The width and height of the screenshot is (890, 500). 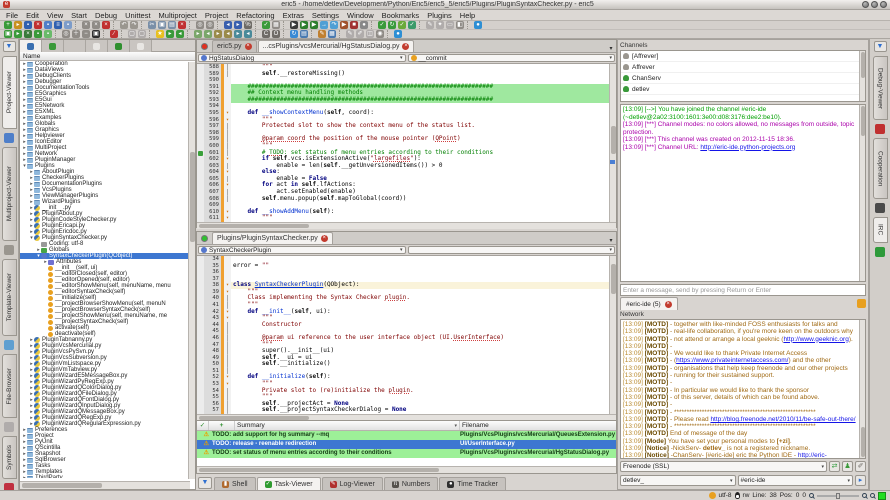 What do you see at coordinates (18, 25) in the screenshot?
I see `open-icon: ▸` at bounding box center [18, 25].